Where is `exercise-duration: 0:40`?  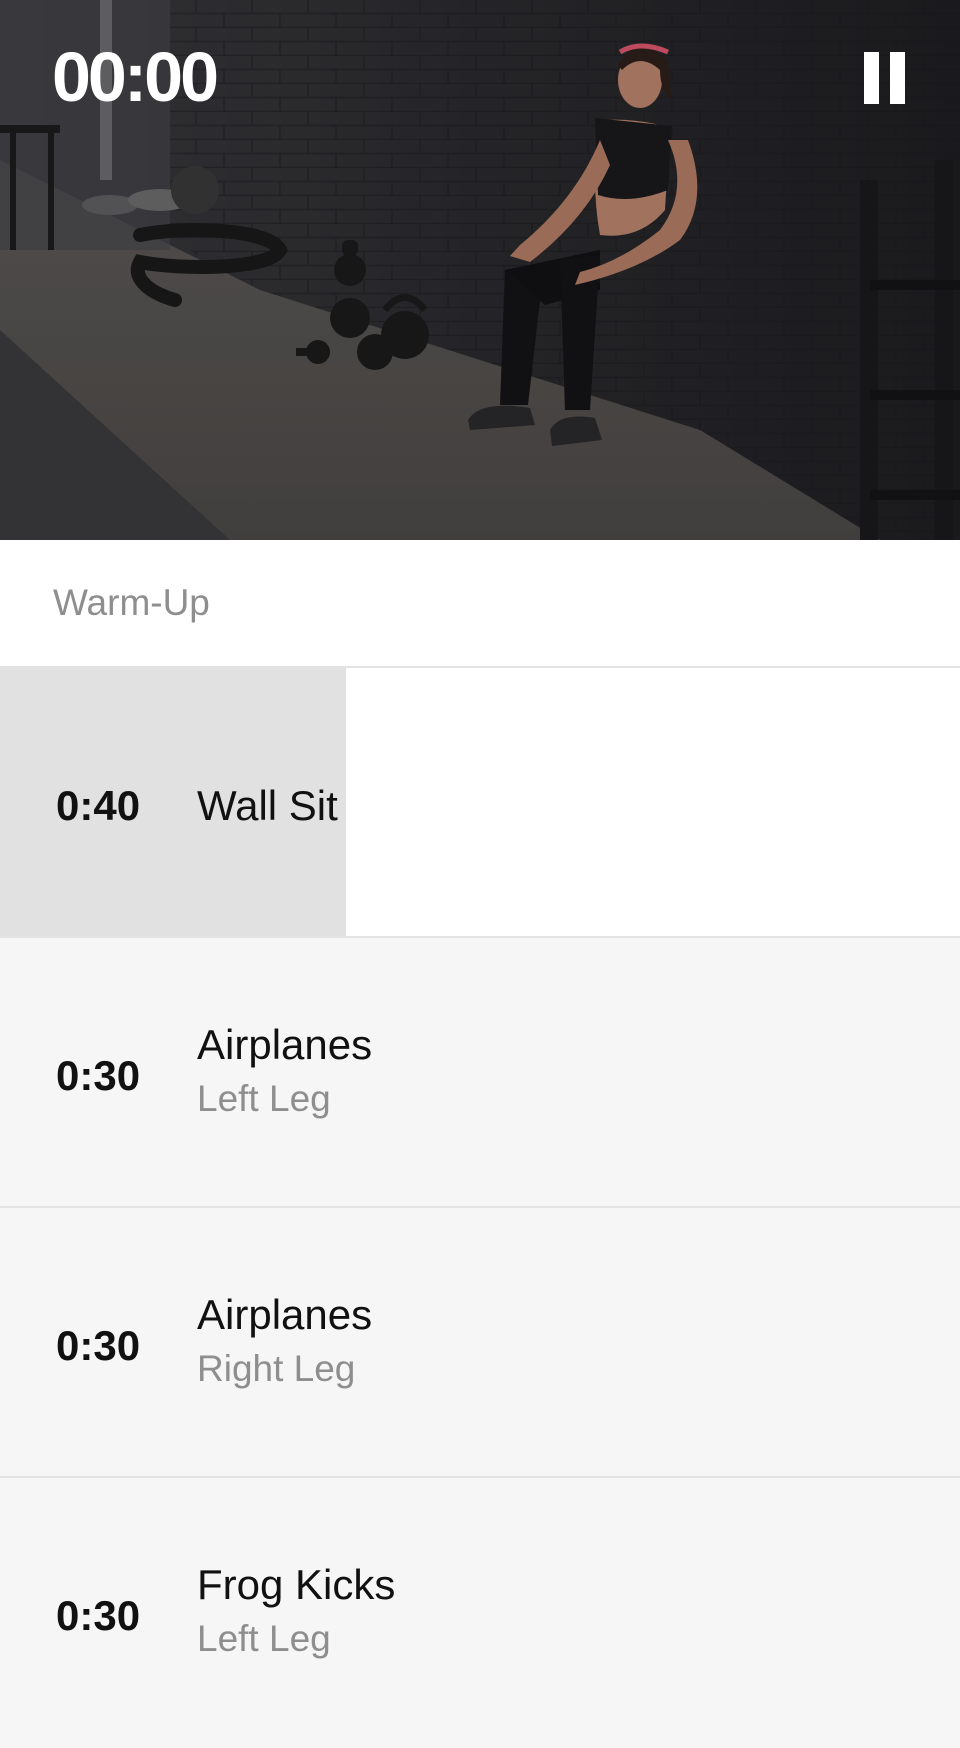 exercise-duration: 0:40 is located at coordinates (98, 805).